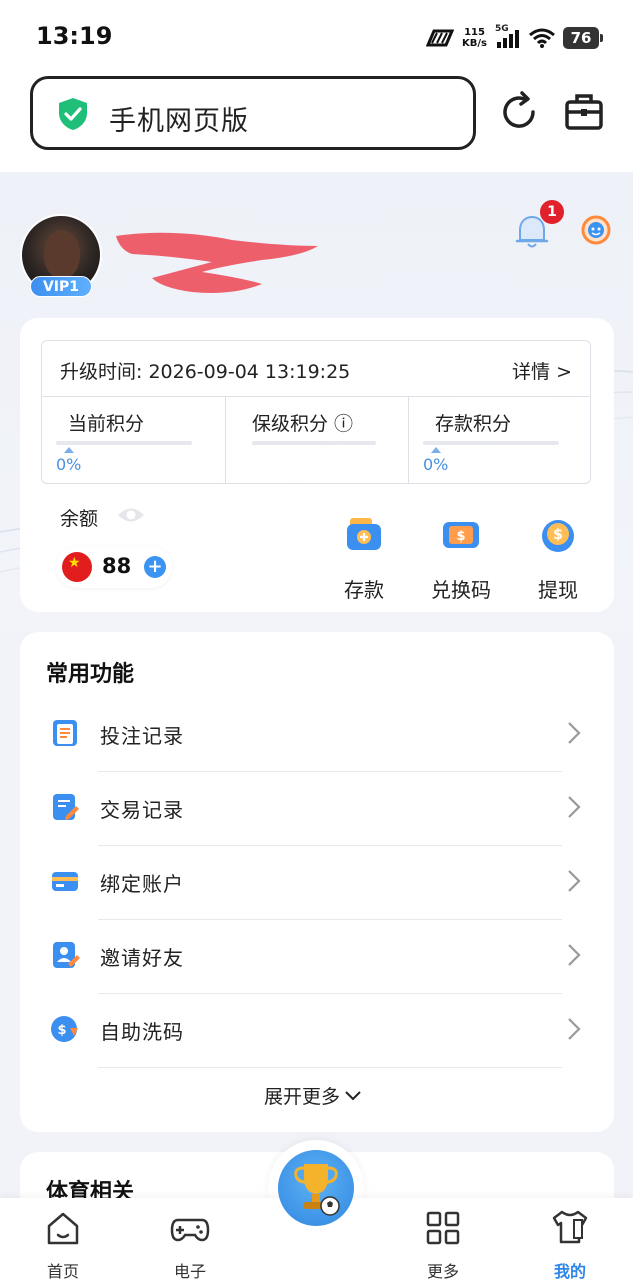 This screenshot has width=633, height=1280. I want to click on balance-value: 88, so click(117, 566).